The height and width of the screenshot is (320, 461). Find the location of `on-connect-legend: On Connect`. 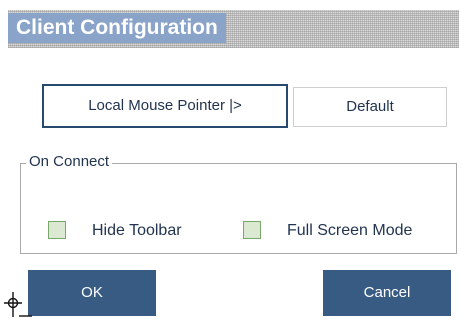

on-connect-legend: On Connect is located at coordinates (69, 162).